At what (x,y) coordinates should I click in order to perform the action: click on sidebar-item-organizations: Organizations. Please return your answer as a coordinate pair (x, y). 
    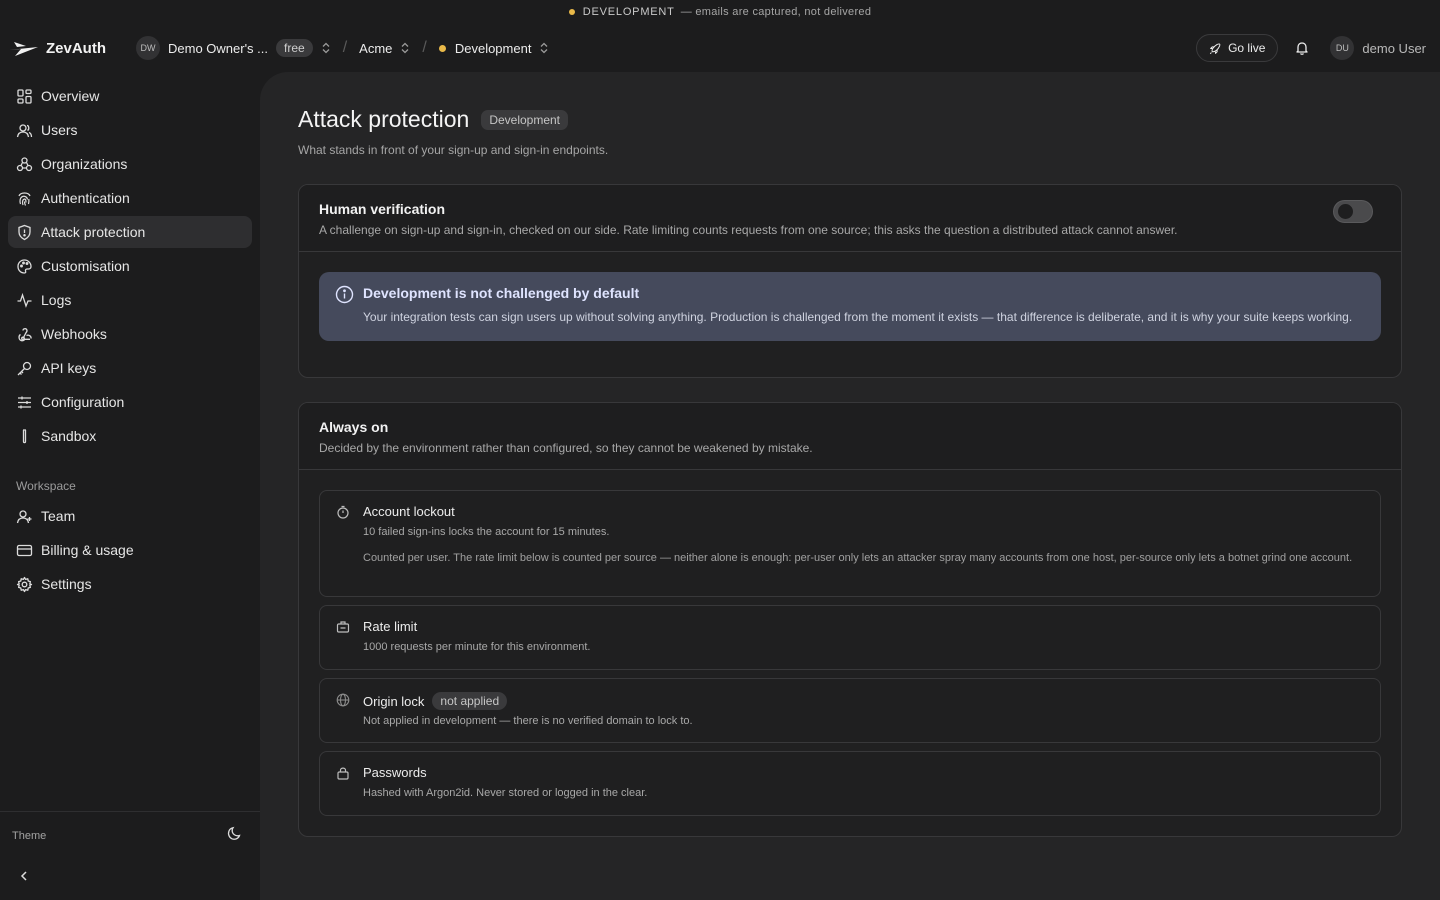
    Looking at the image, I should click on (130, 164).